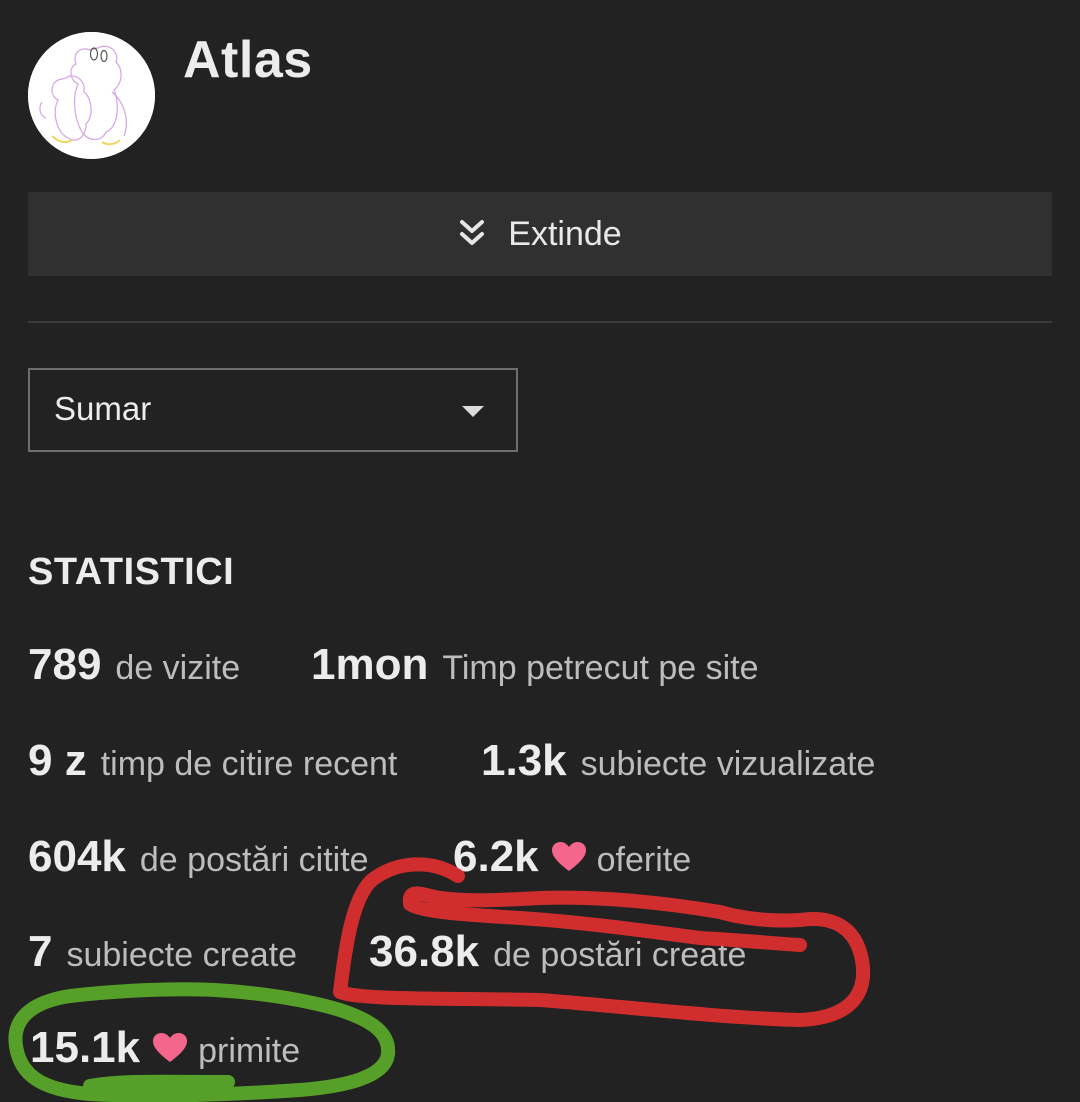  What do you see at coordinates (57, 760) in the screenshot?
I see `stat-value: 9 z` at bounding box center [57, 760].